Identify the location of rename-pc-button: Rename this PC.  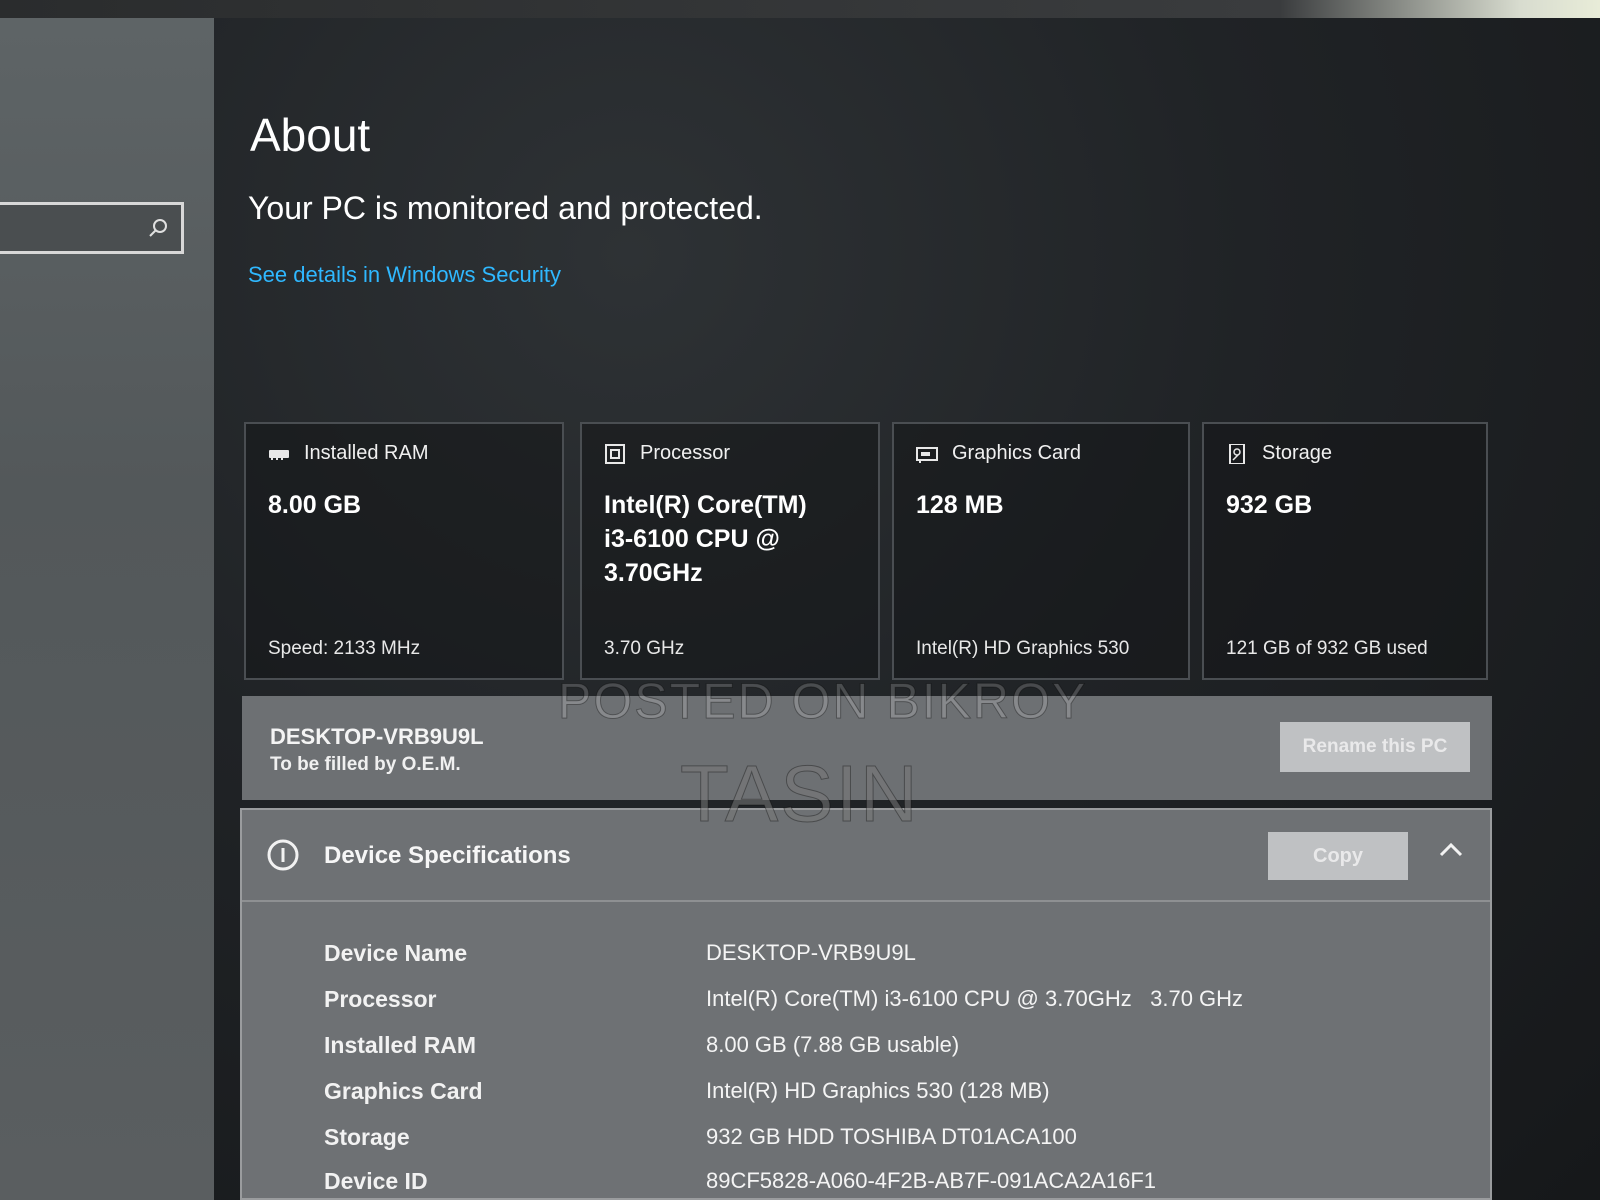
(1375, 747).